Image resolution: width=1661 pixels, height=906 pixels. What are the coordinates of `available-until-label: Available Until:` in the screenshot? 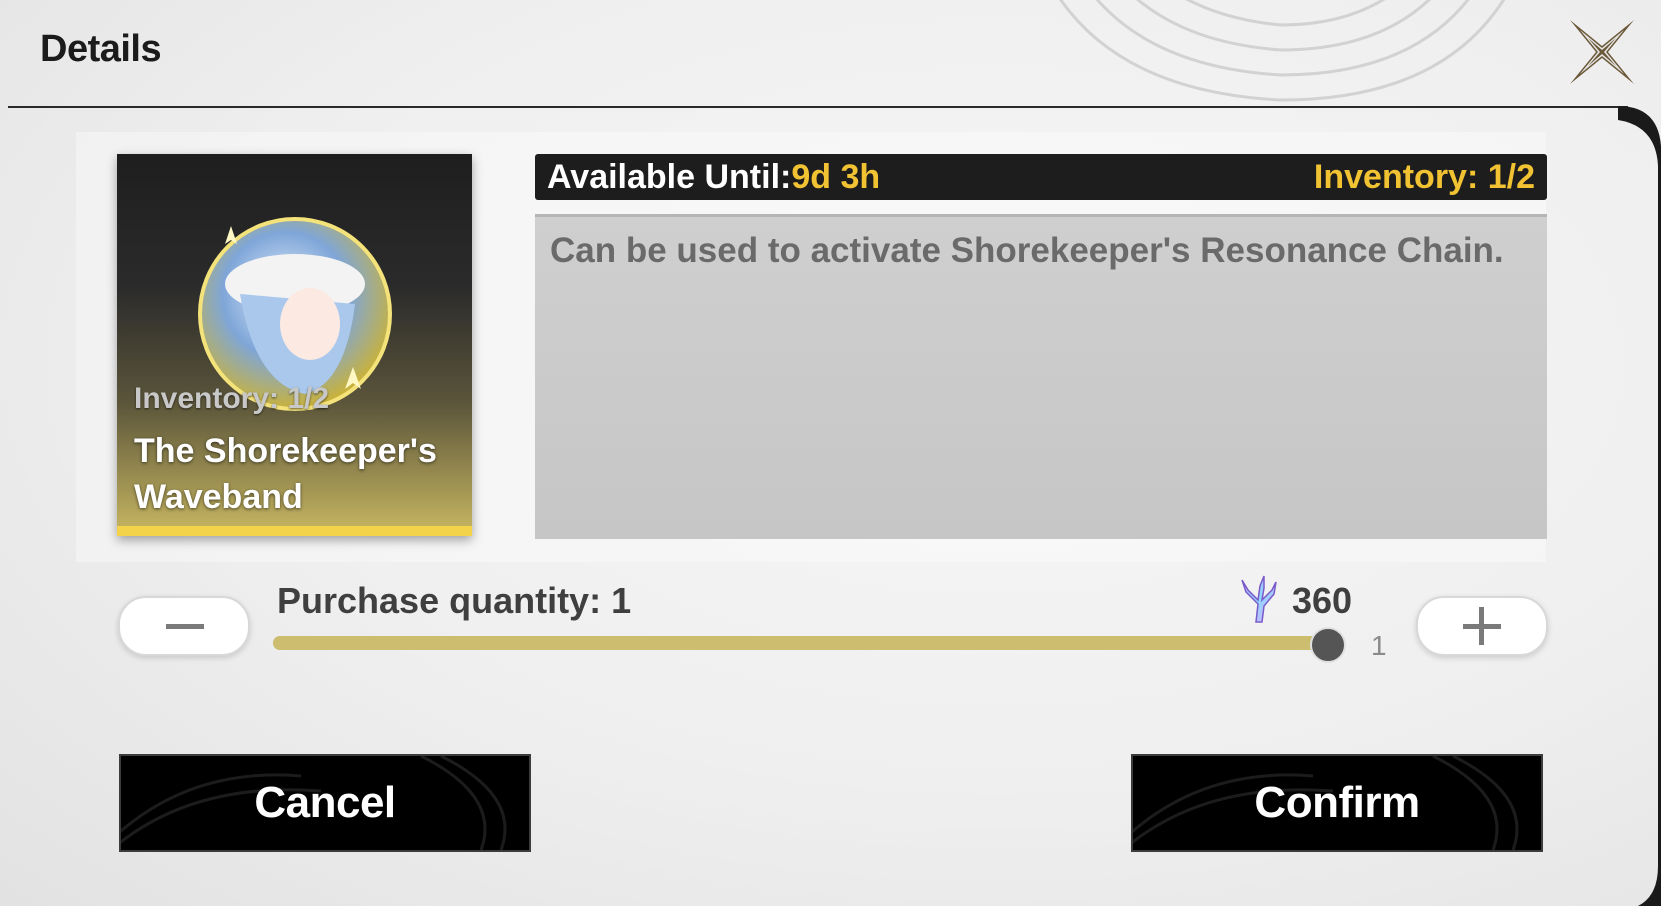 It's located at (669, 177).